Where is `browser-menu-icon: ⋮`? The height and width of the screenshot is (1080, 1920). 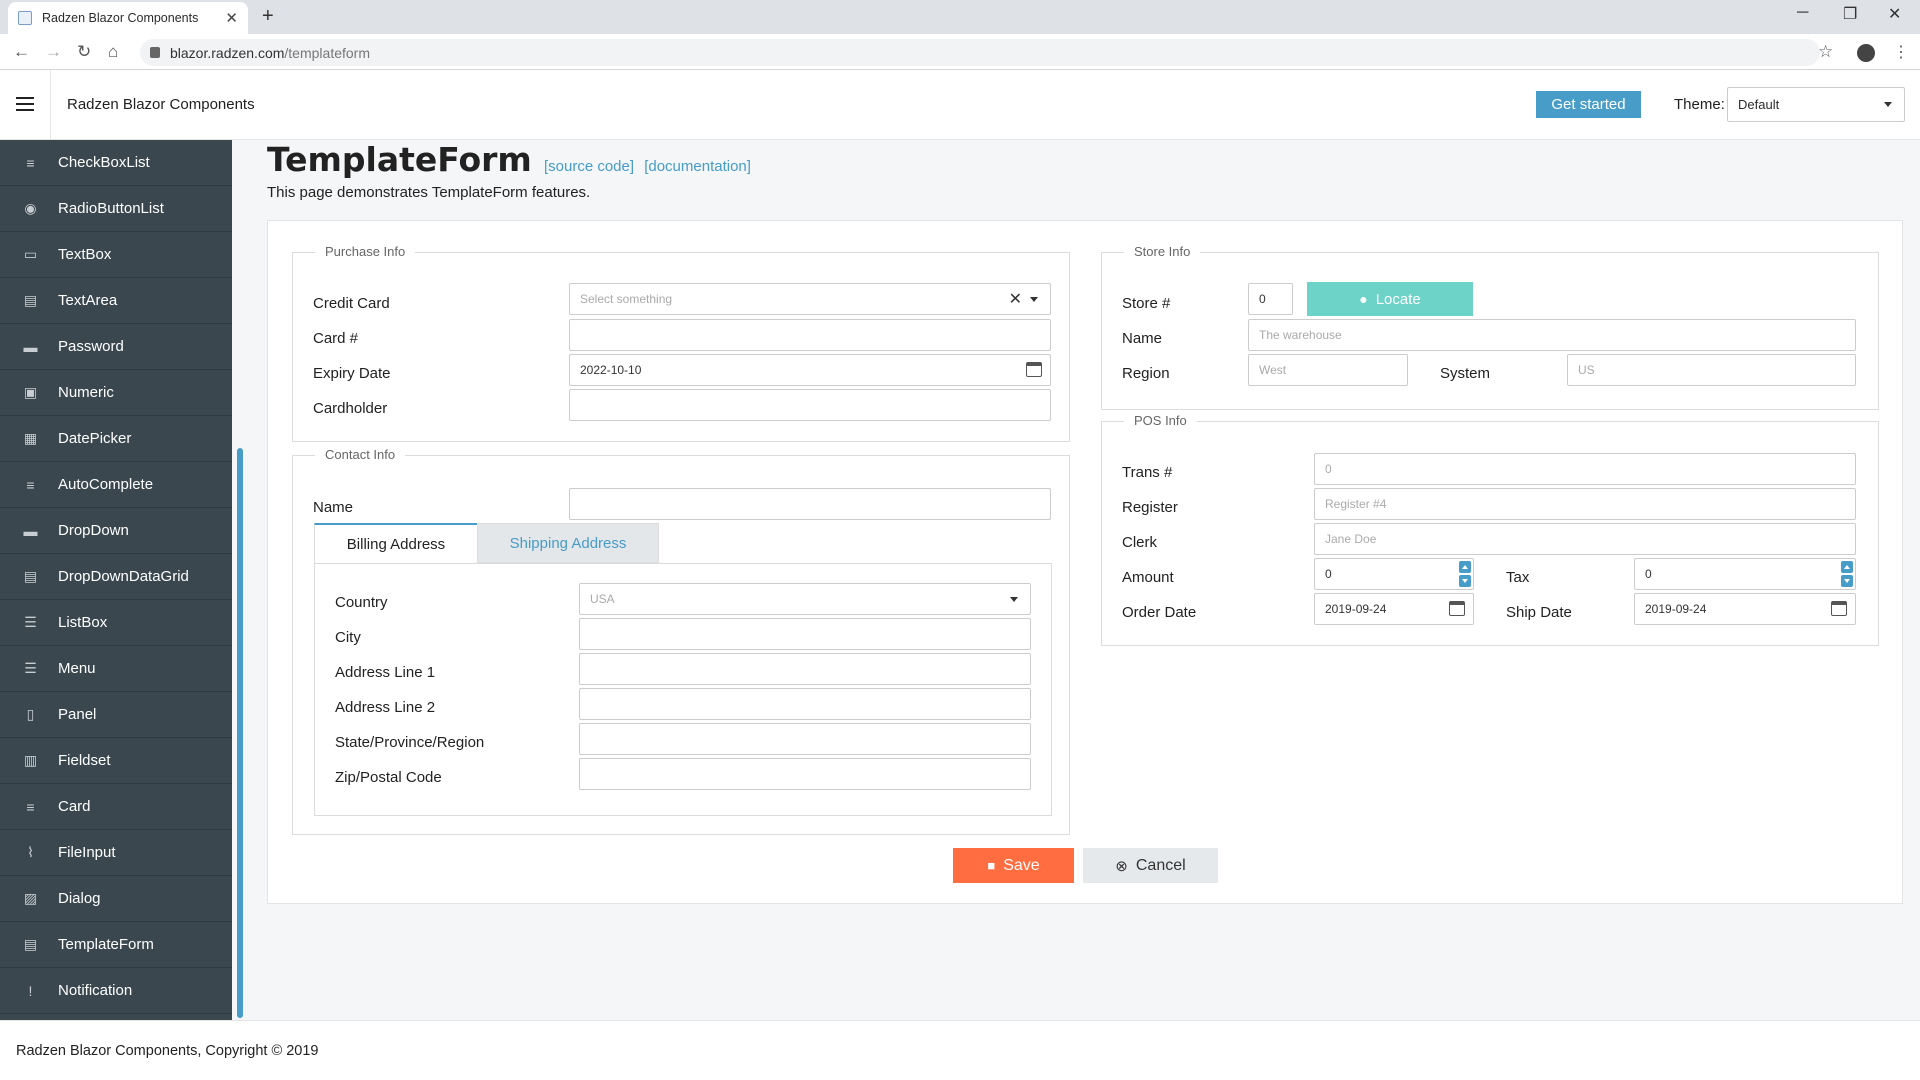
browser-menu-icon: ⋮ is located at coordinates (1901, 52).